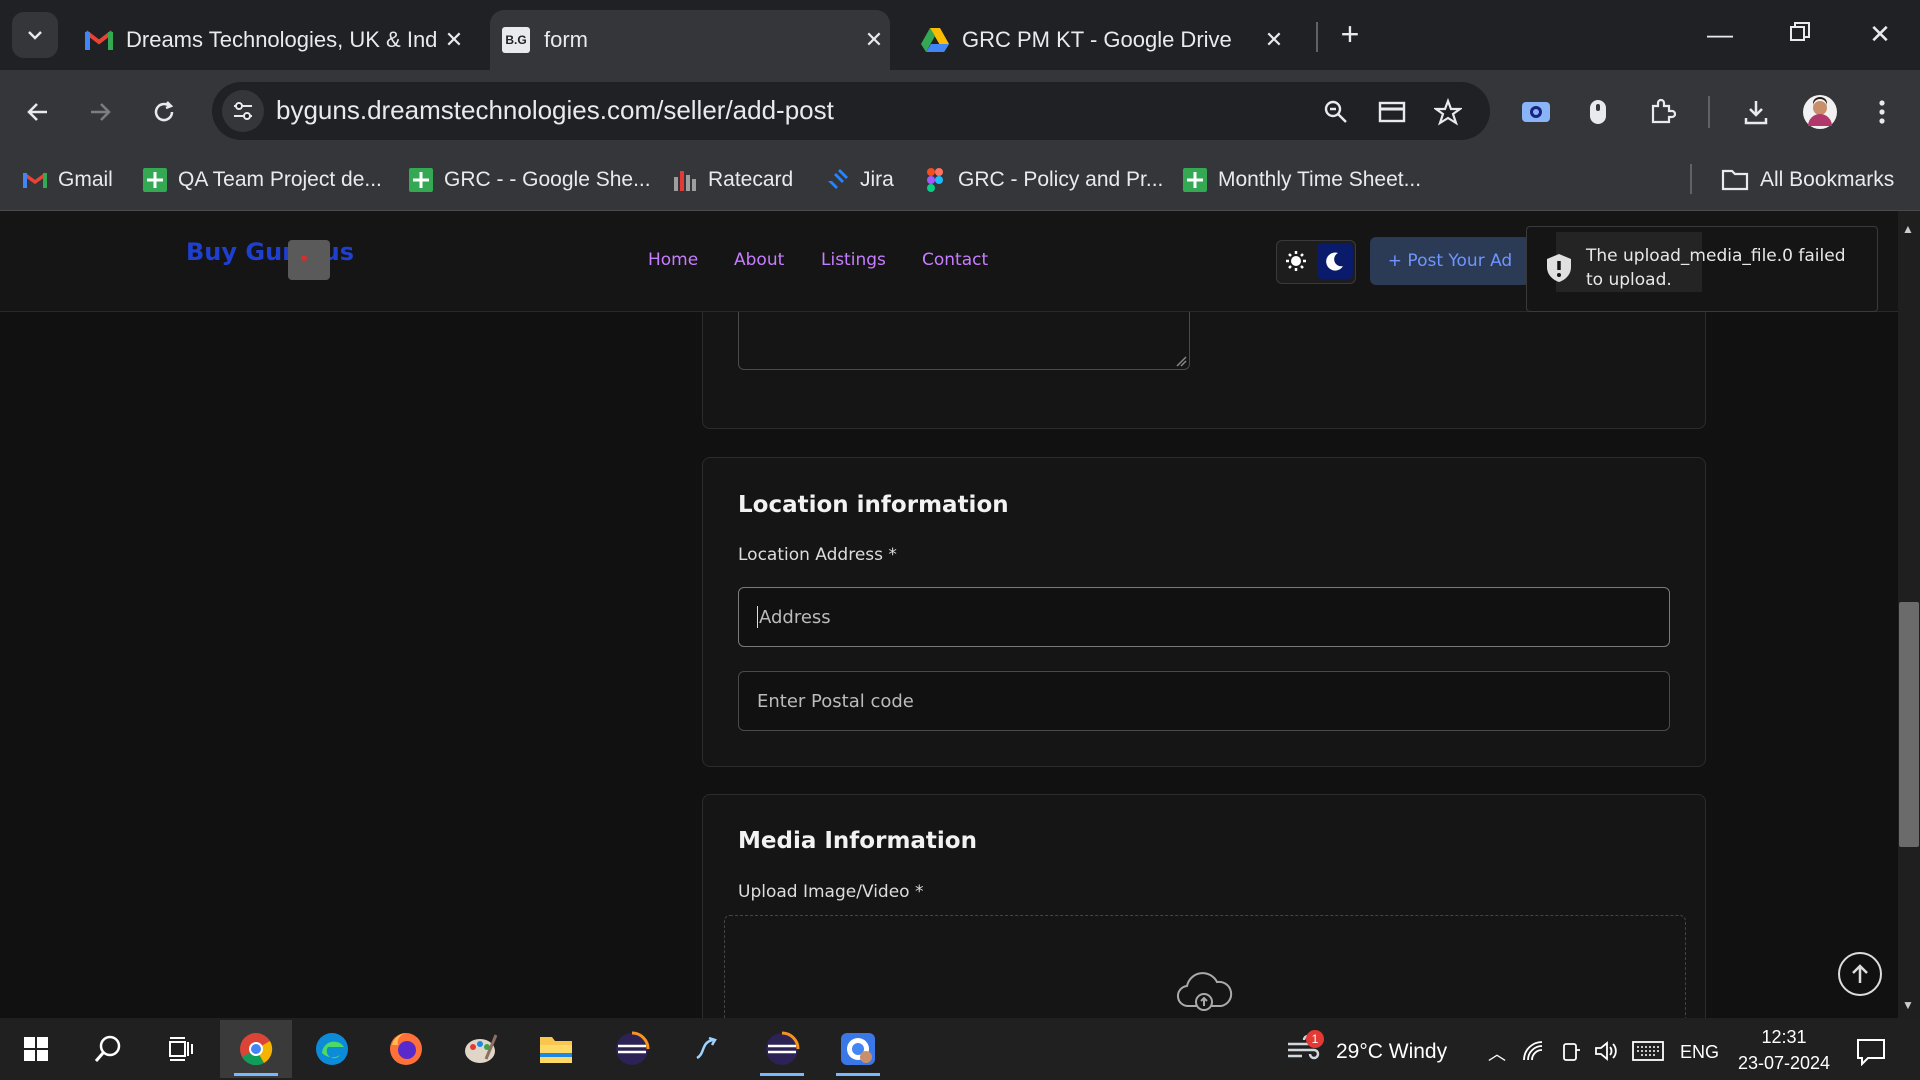 The image size is (1920, 1080). I want to click on puzzle-icon, so click(1663, 111).